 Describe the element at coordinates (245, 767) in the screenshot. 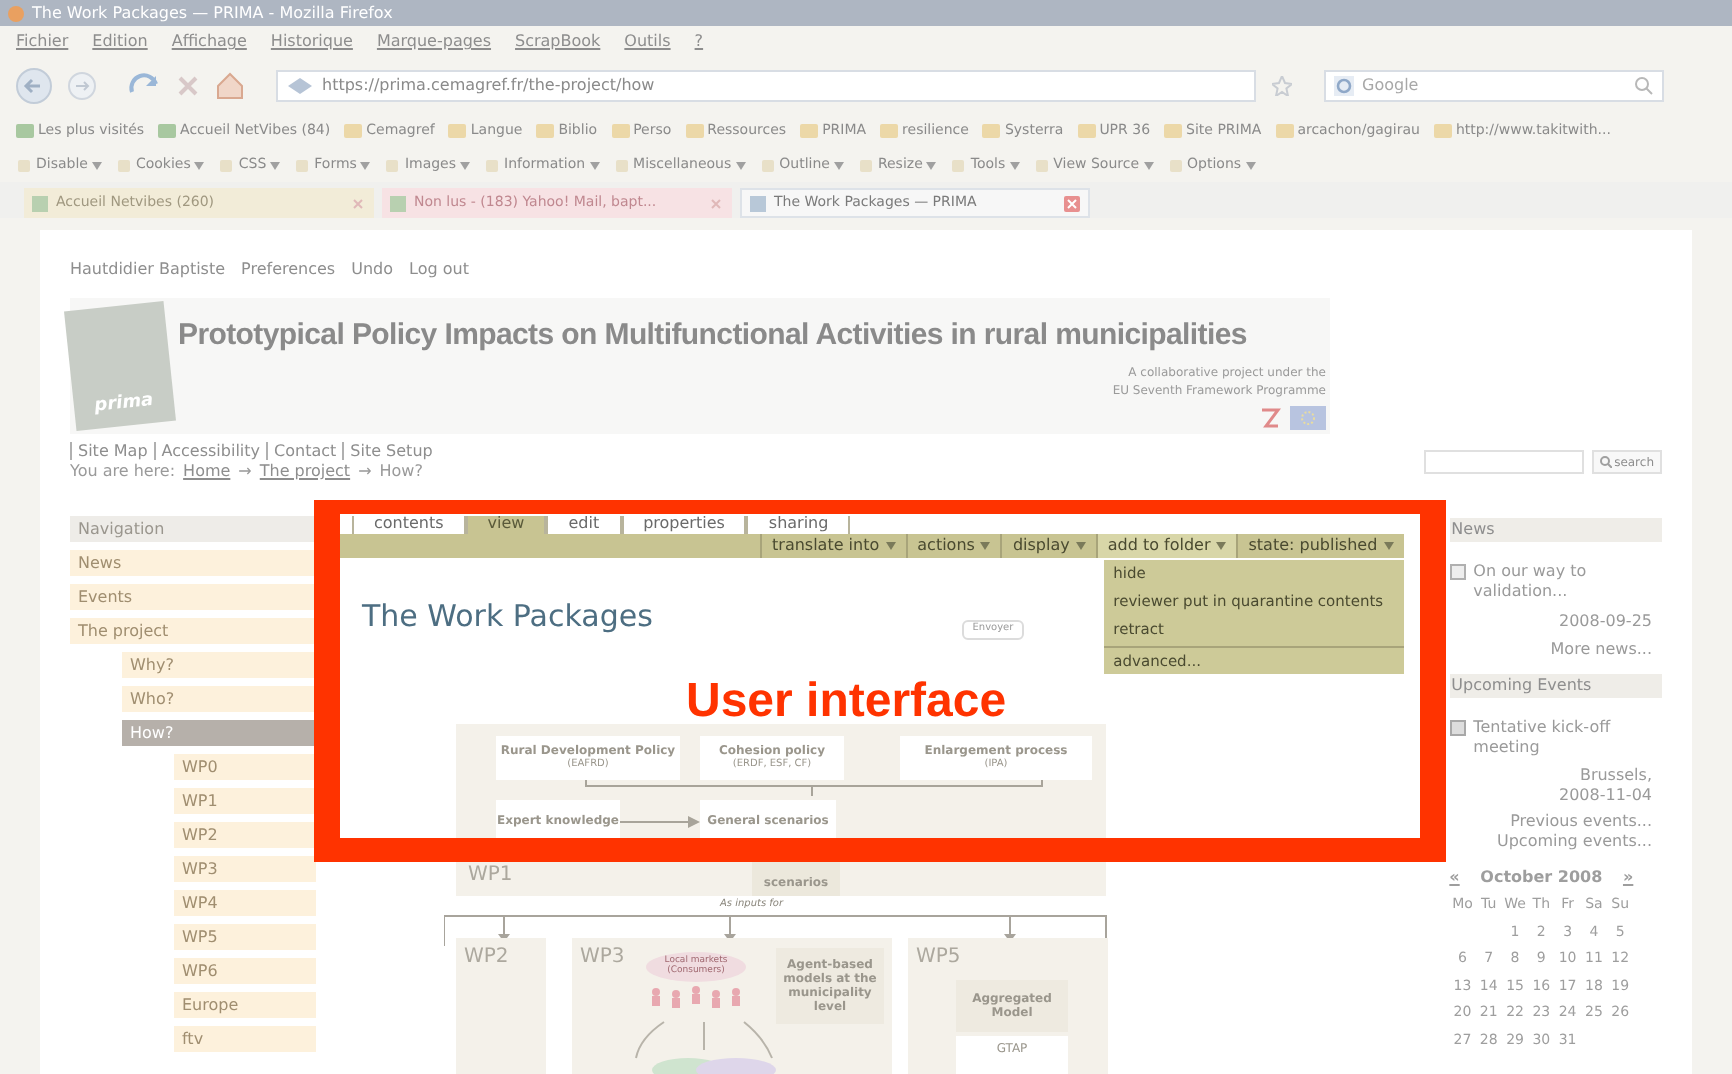

I see `nav-item: WP0` at that location.